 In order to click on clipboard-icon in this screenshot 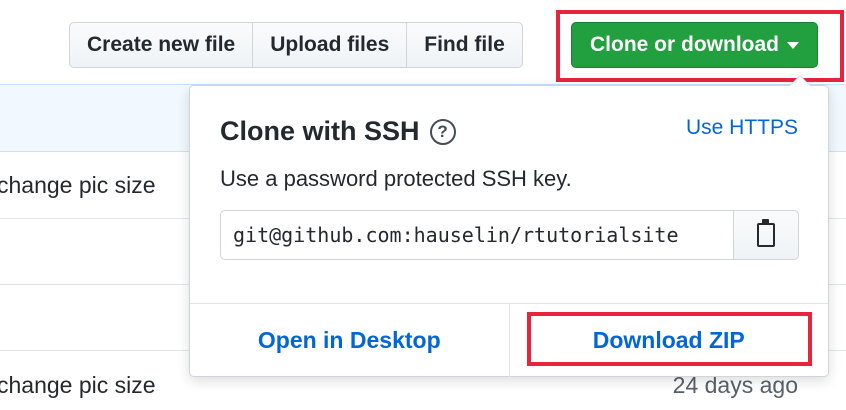, I will do `click(766, 233)`.